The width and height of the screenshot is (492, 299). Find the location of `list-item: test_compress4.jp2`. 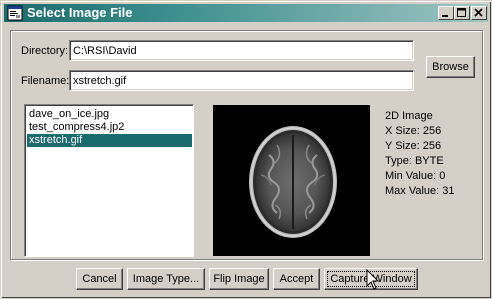

list-item: test_compress4.jp2 is located at coordinates (109, 127).